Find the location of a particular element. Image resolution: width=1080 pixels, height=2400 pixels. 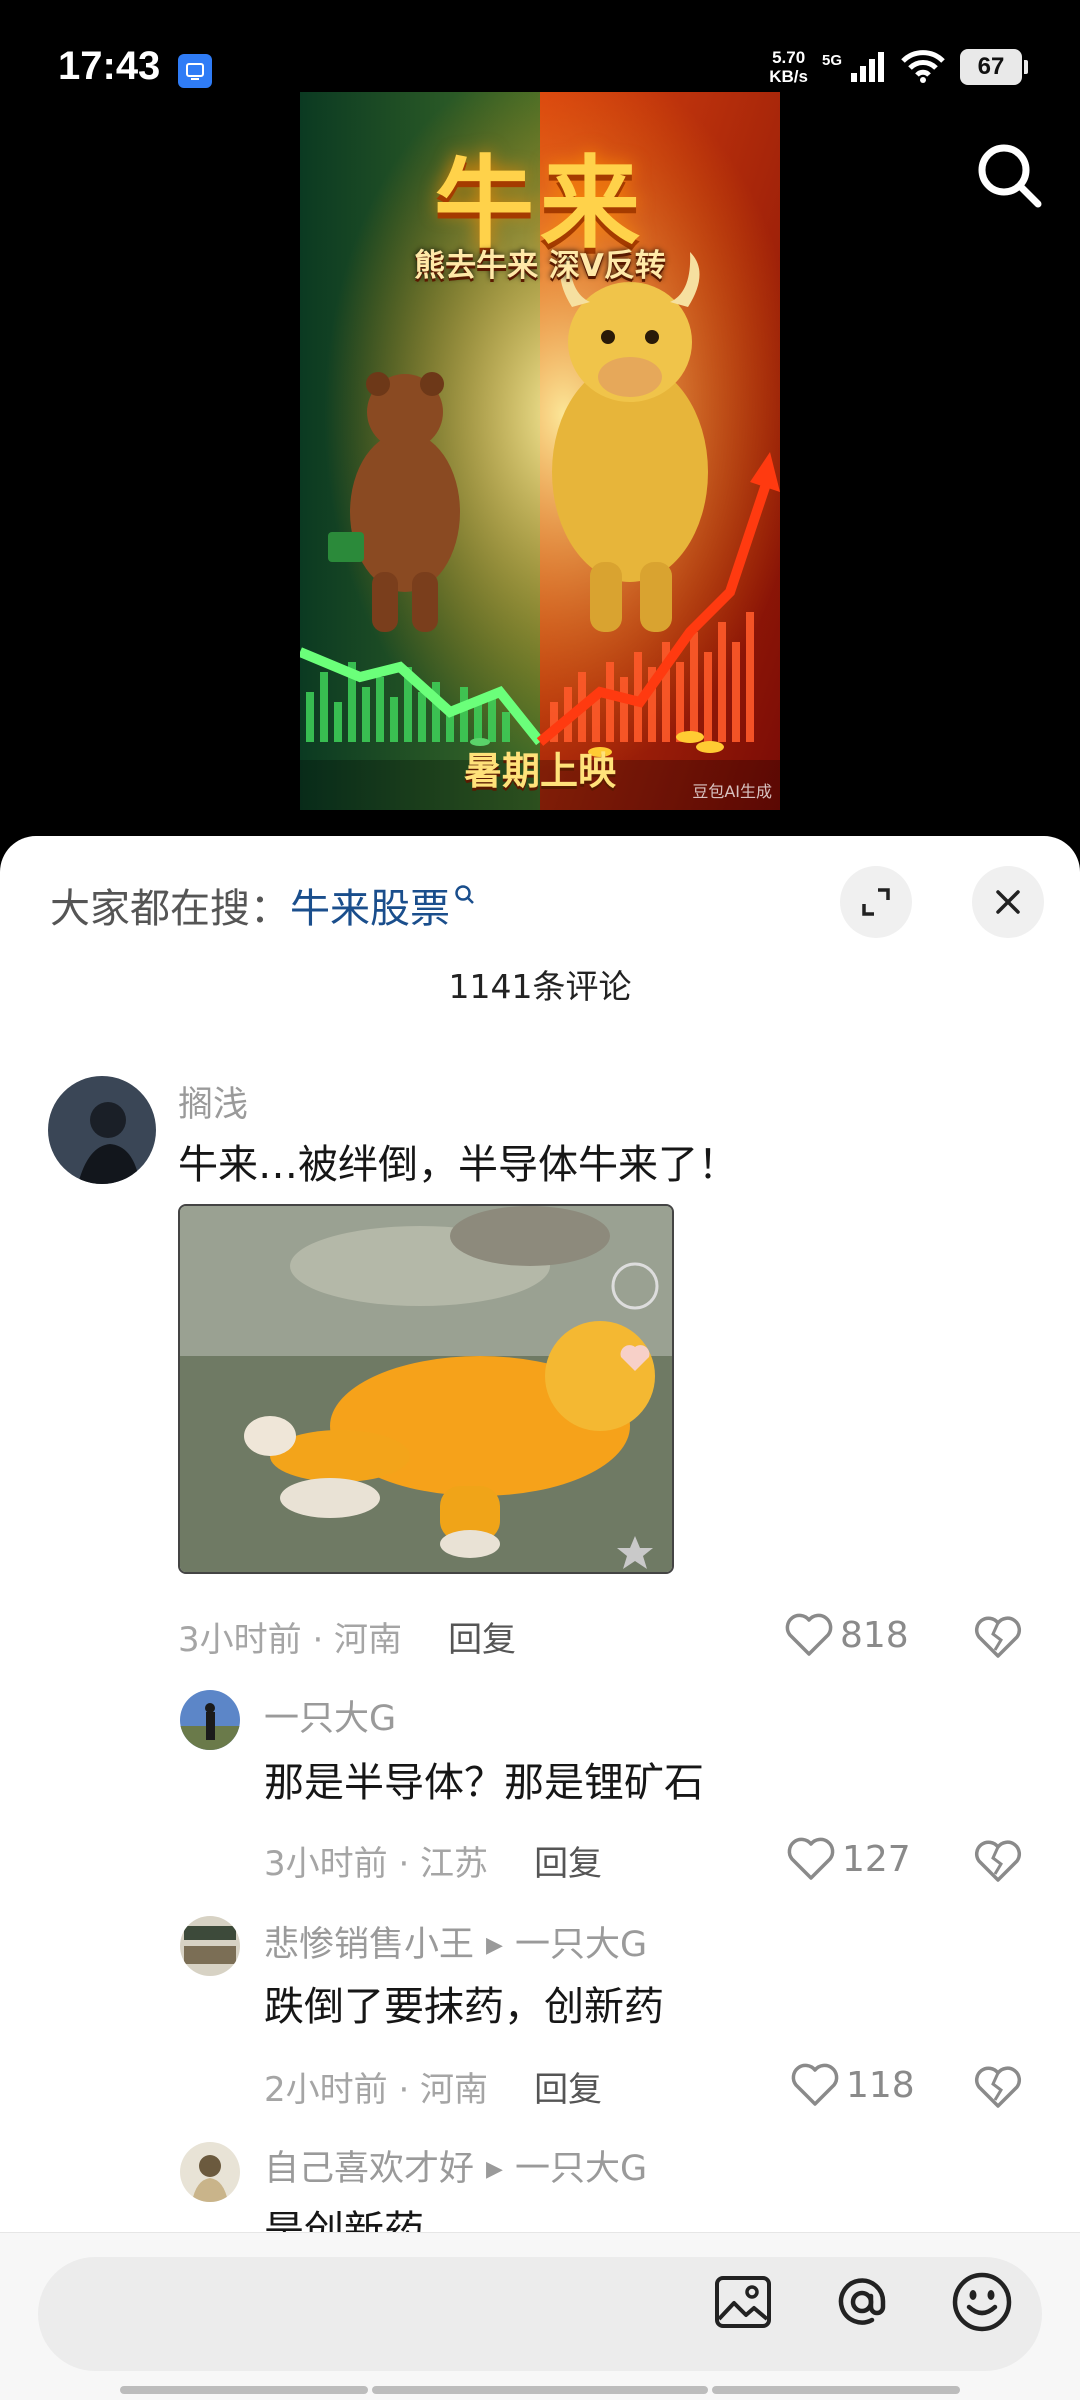

expand-icon is located at coordinates (876, 902).